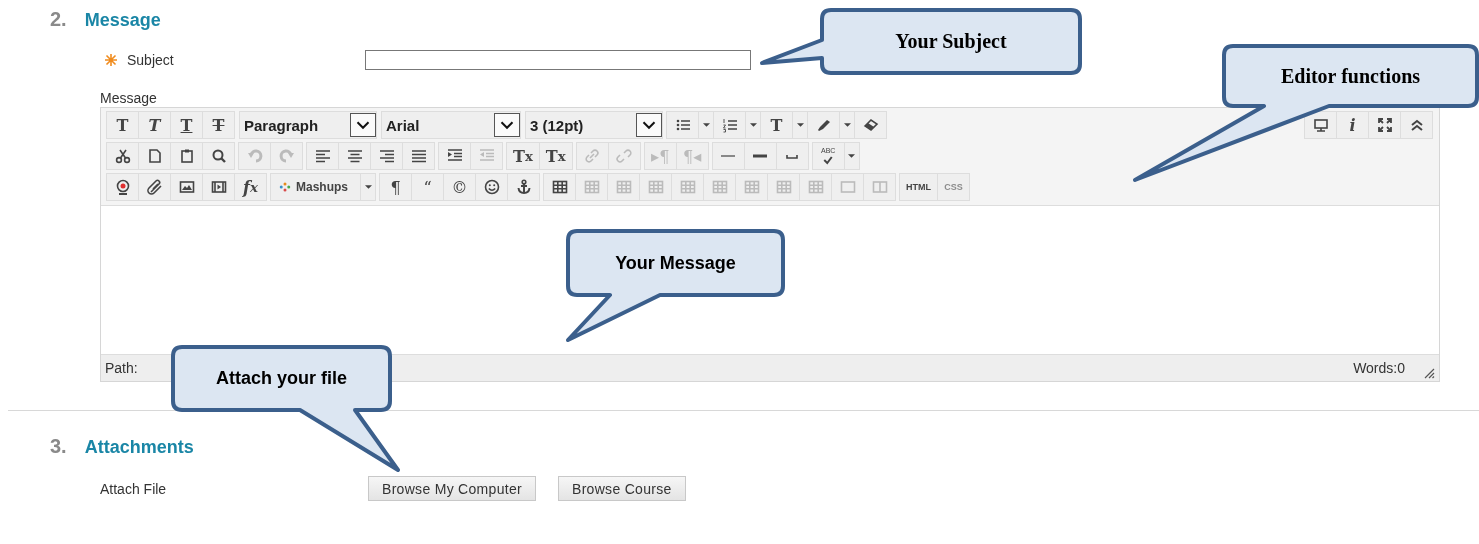 The height and width of the screenshot is (544, 1479). I want to click on word-count: Words:0, so click(1379, 368).